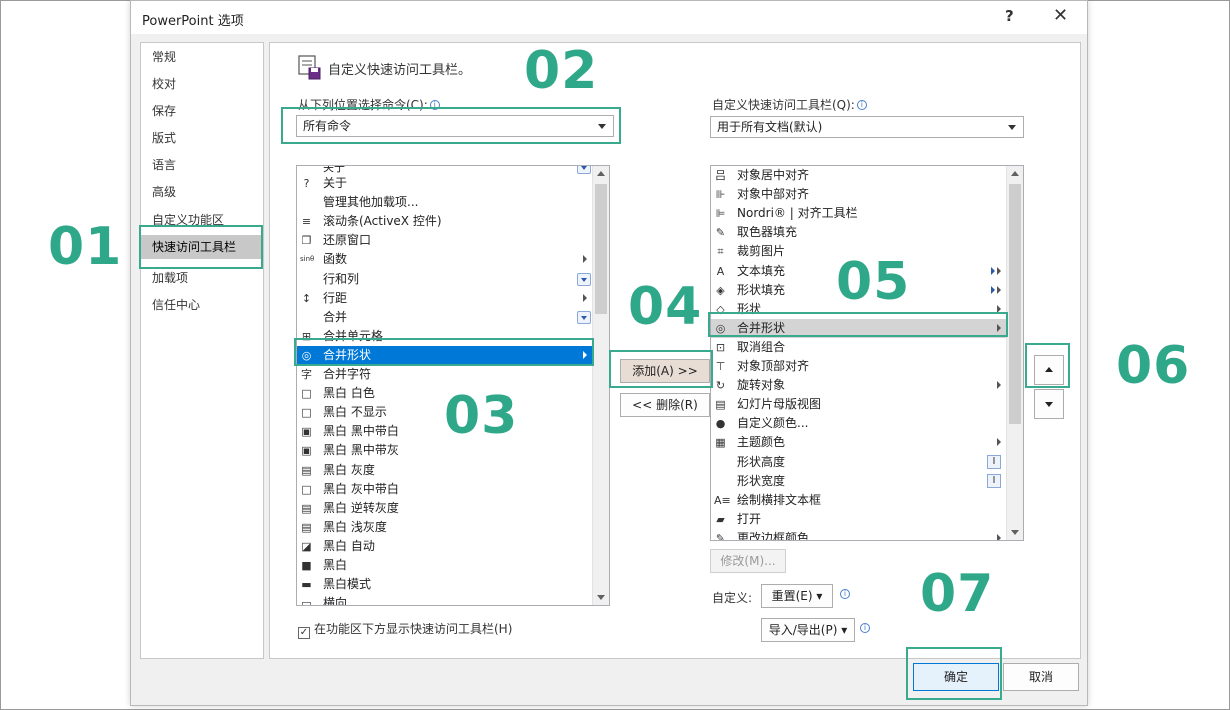 The image size is (1230, 710). Describe the element at coordinates (761, 251) in the screenshot. I see `list-item-label: 裁剪图片` at that location.